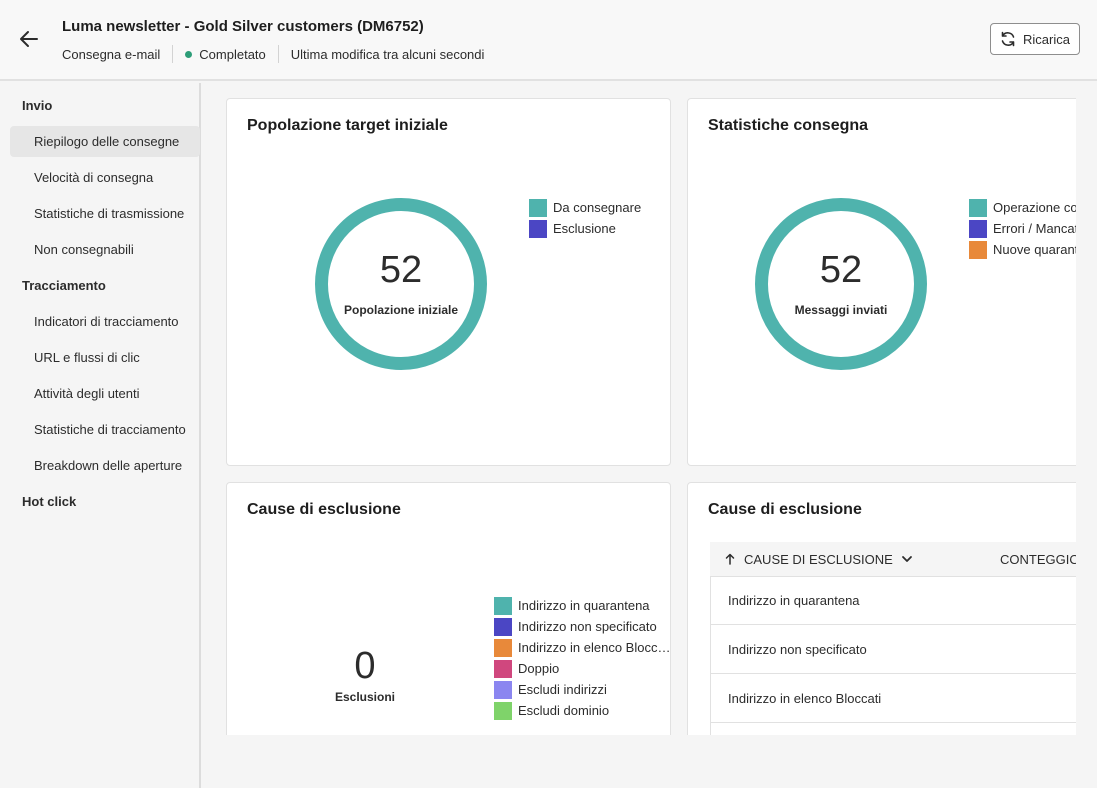 Image resolution: width=1097 pixels, height=788 pixels. Describe the element at coordinates (797, 649) in the screenshot. I see `table-cell: Indirizzo non specificato` at that location.